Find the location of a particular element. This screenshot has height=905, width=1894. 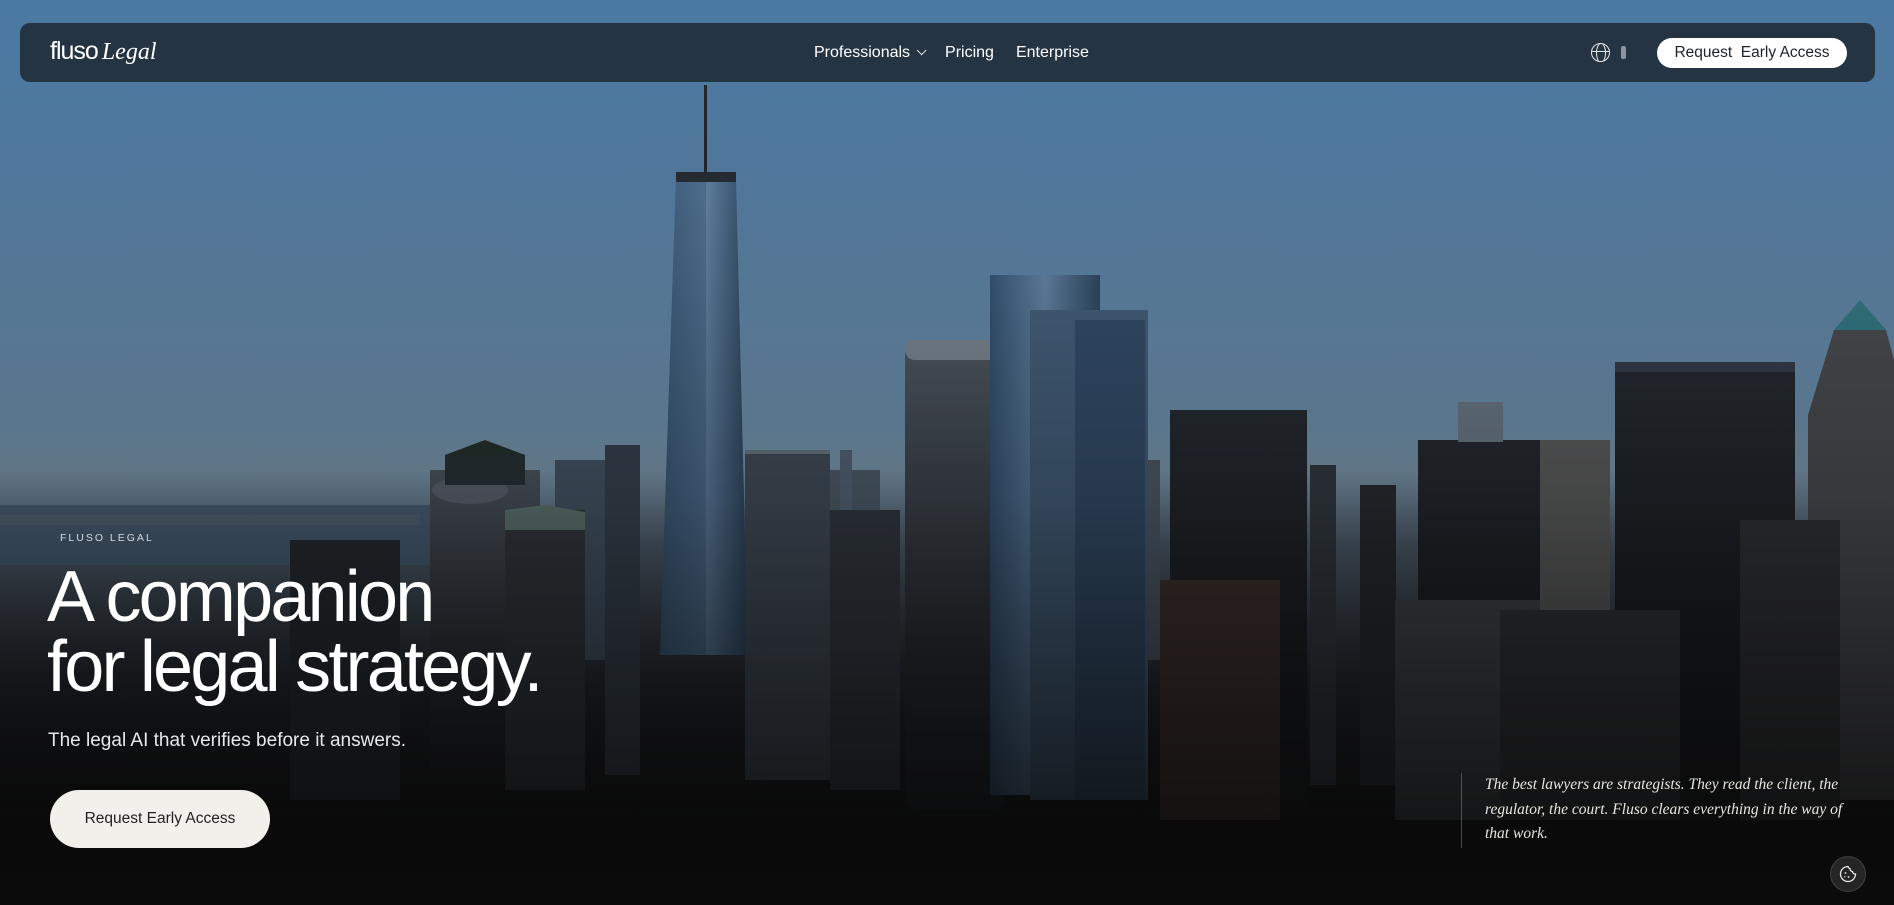

nav-item-professionals-label: Professionals is located at coordinates (862, 52).